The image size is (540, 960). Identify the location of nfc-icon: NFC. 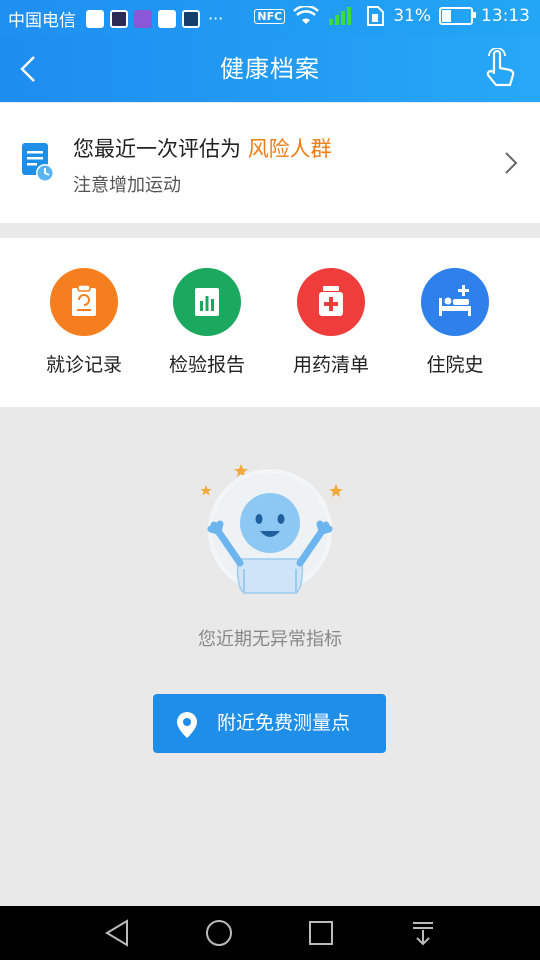
(270, 16).